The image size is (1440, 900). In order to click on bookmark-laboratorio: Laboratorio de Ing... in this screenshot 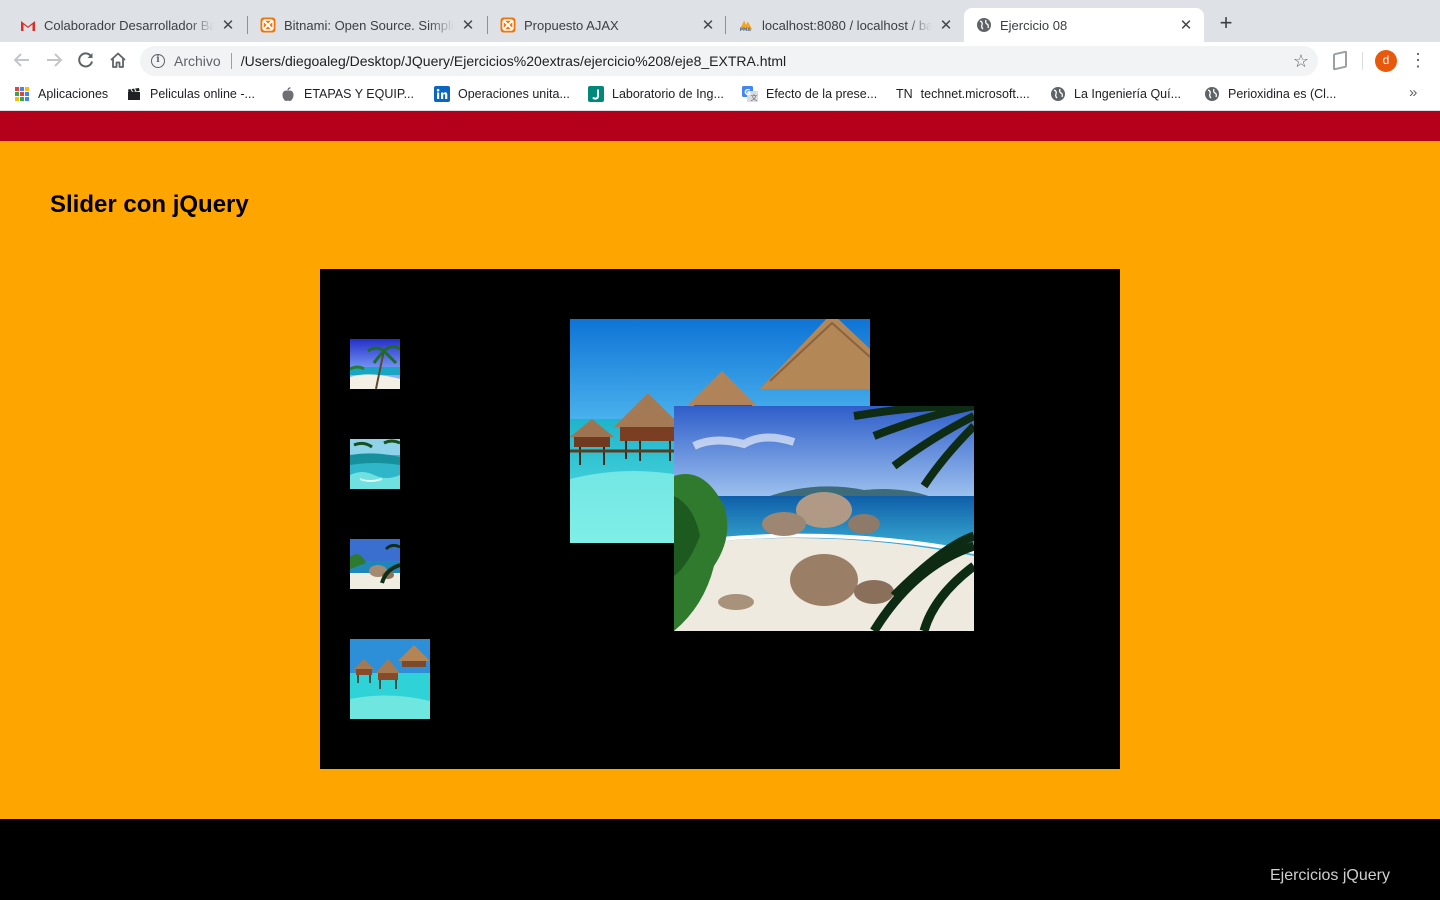, I will do `click(656, 94)`.